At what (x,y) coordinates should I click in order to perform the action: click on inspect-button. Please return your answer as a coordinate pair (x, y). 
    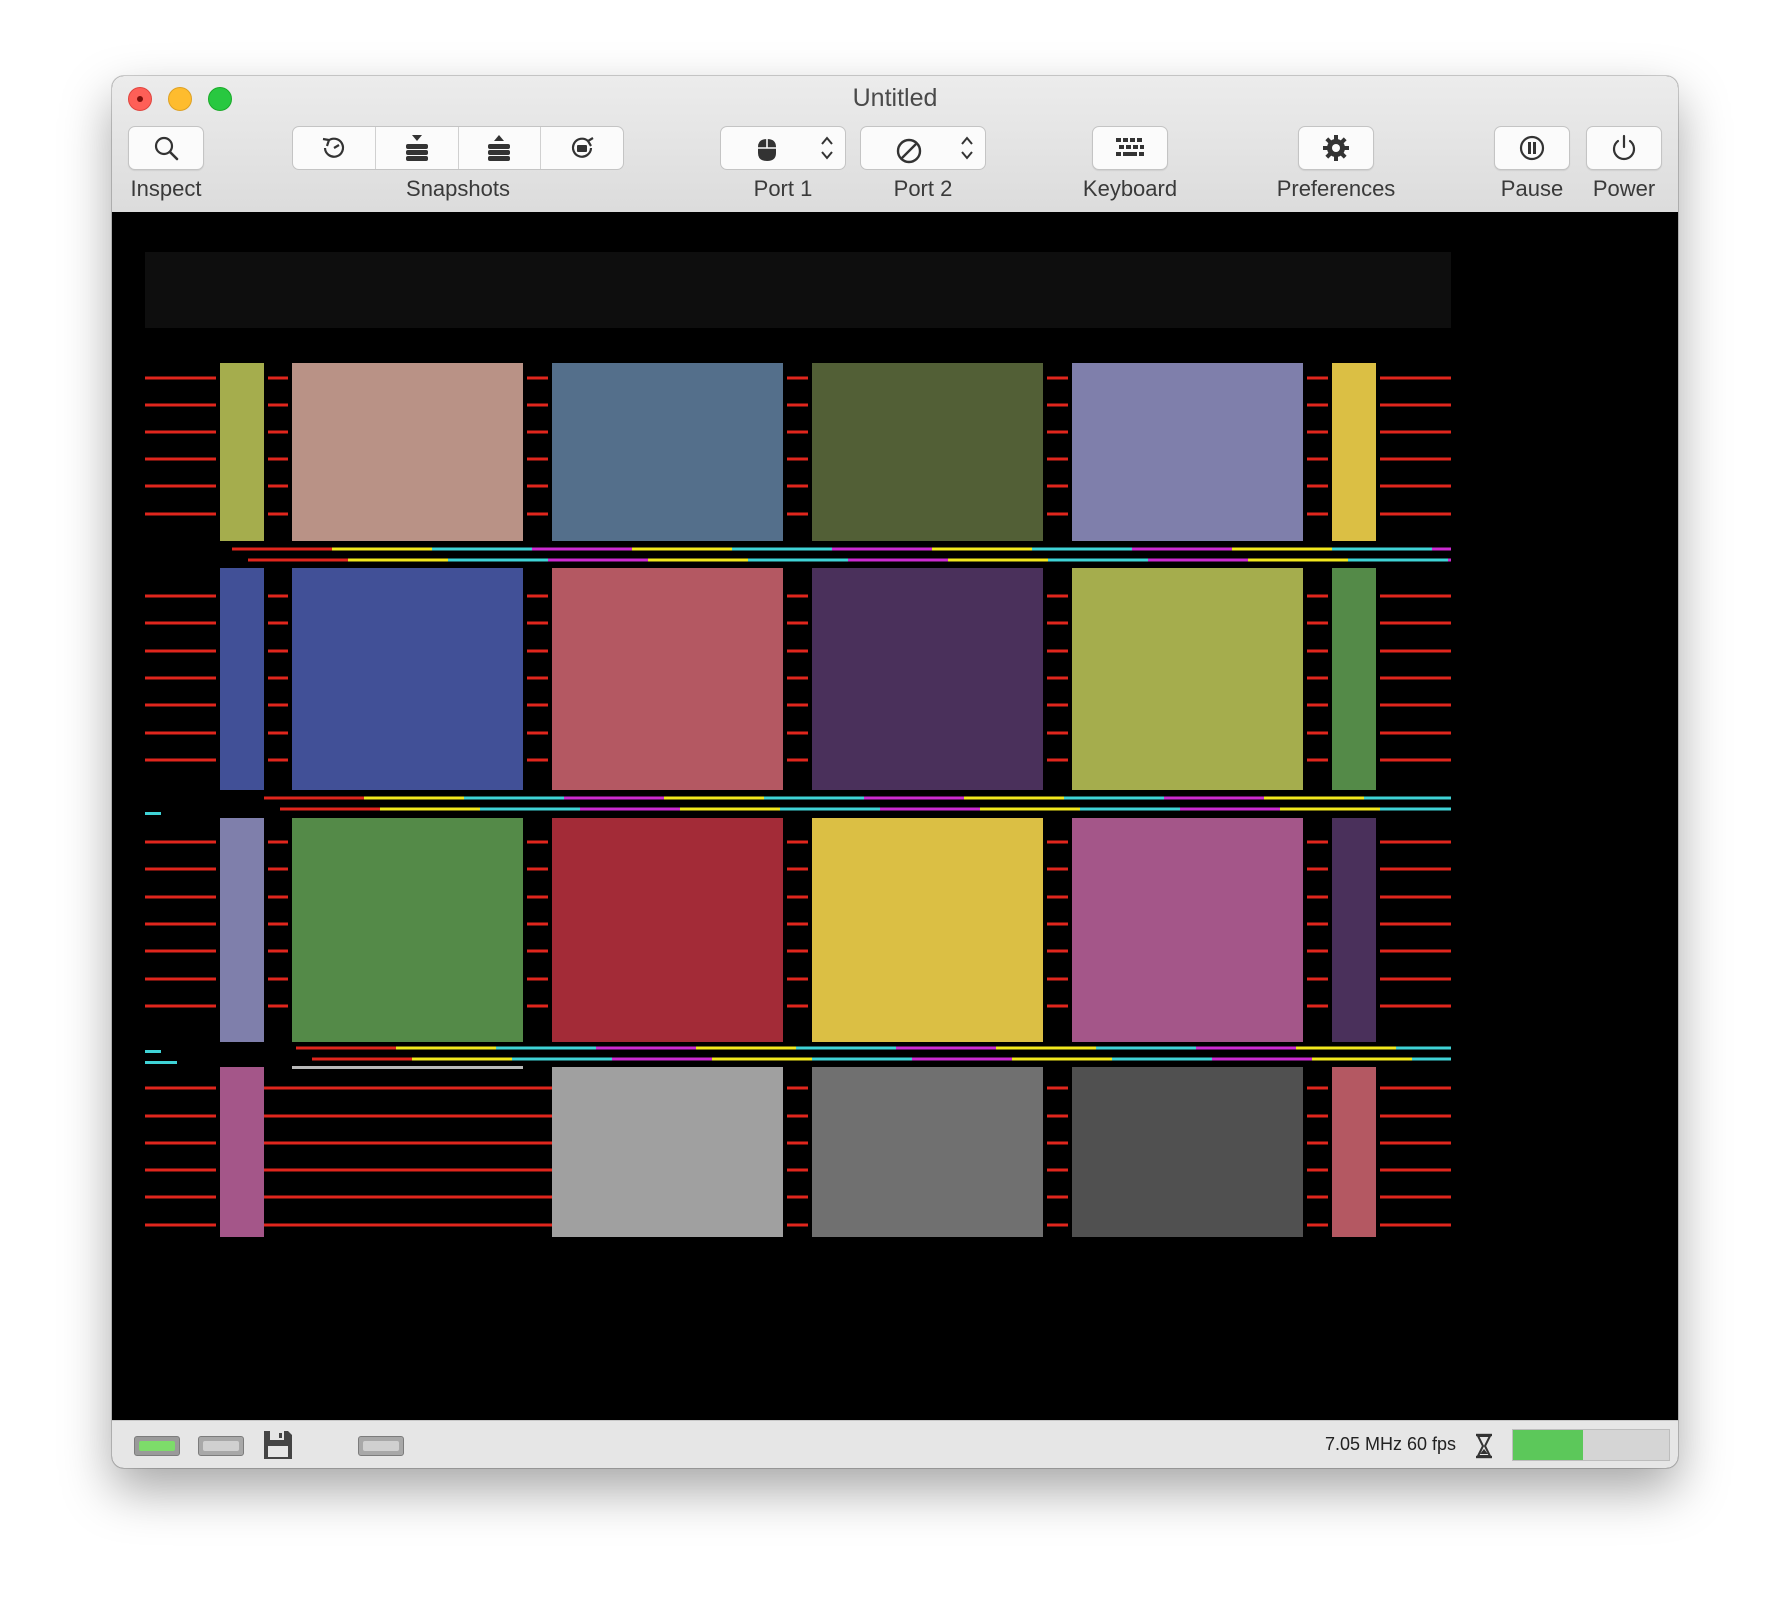
    Looking at the image, I should click on (166, 148).